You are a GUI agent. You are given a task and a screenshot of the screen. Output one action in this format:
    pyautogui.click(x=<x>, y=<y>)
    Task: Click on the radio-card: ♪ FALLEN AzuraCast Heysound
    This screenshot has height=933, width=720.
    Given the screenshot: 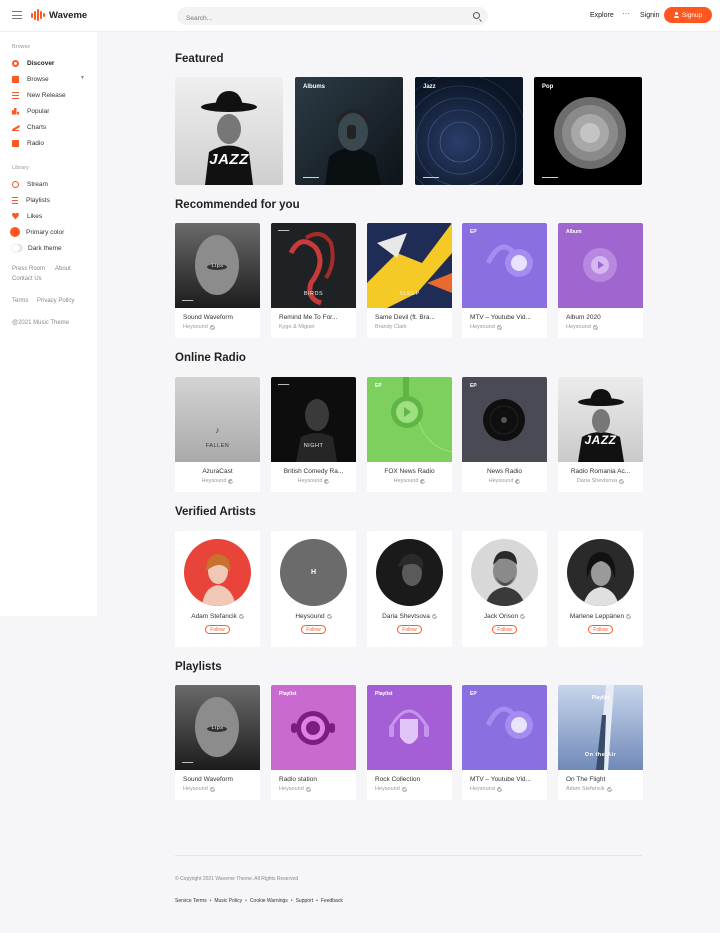 What is the action you would take?
    pyautogui.click(x=217, y=434)
    